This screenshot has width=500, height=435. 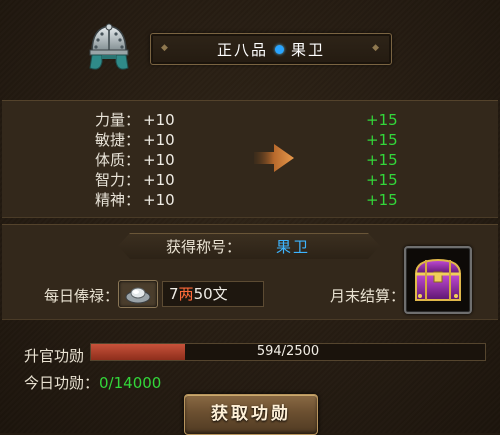 I want to click on today-merit: 今日功勋：0/14000, so click(x=92, y=382).